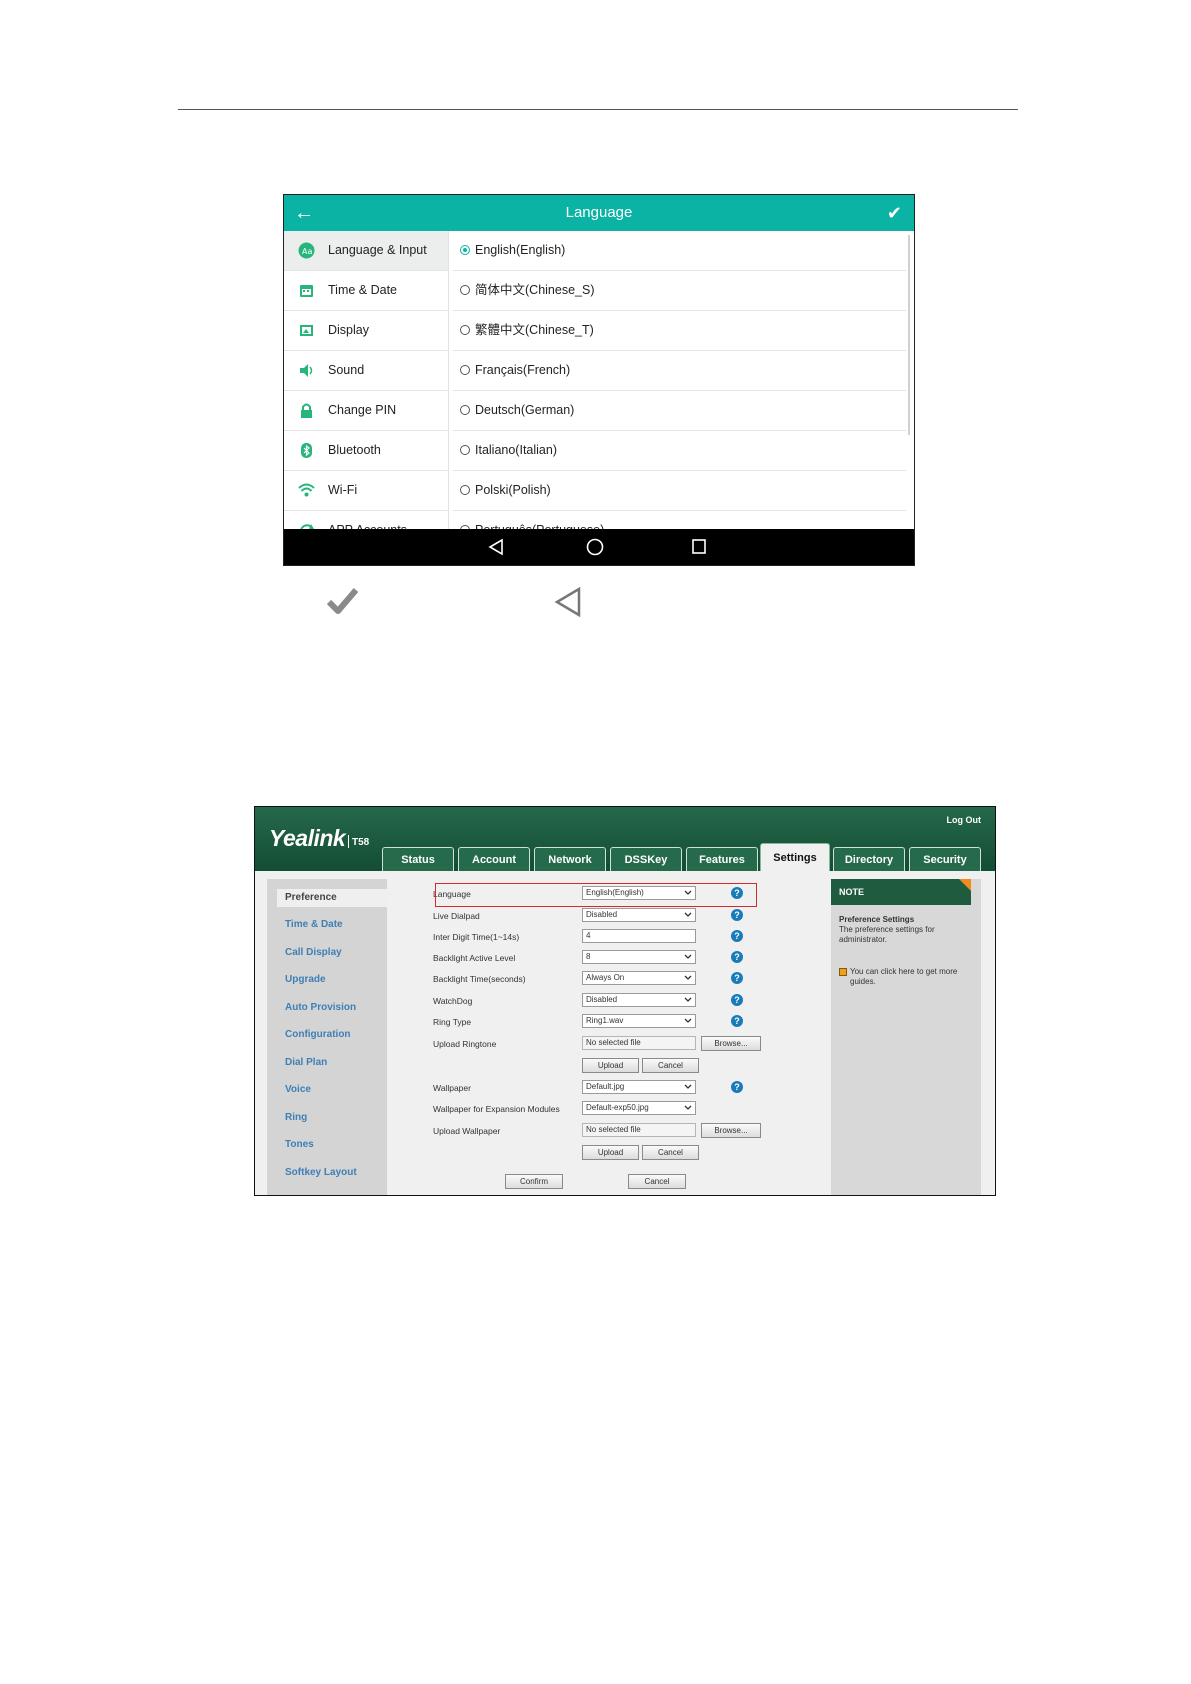 The image size is (1191, 1684). I want to click on note-title: Preference Settings, so click(877, 919).